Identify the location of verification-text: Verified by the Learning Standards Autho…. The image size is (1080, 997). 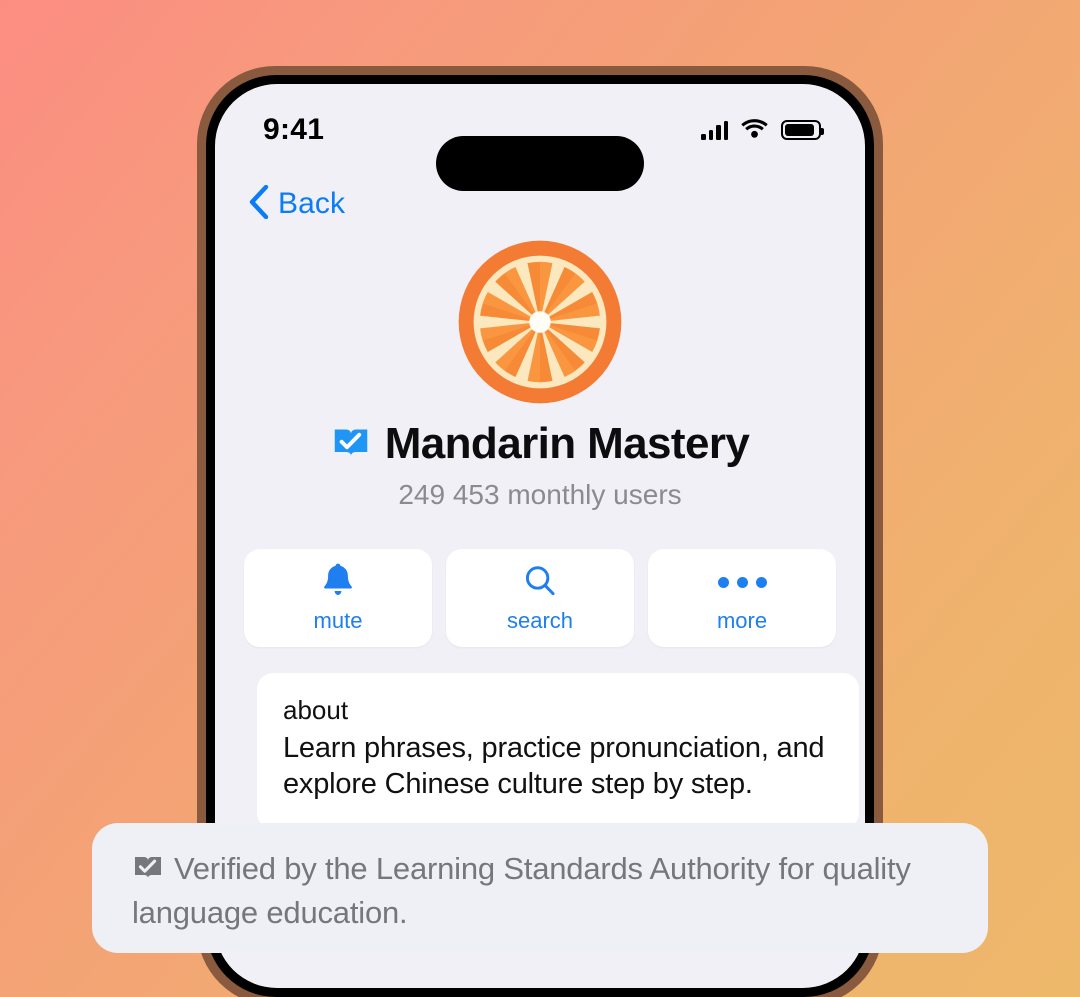
(521, 890).